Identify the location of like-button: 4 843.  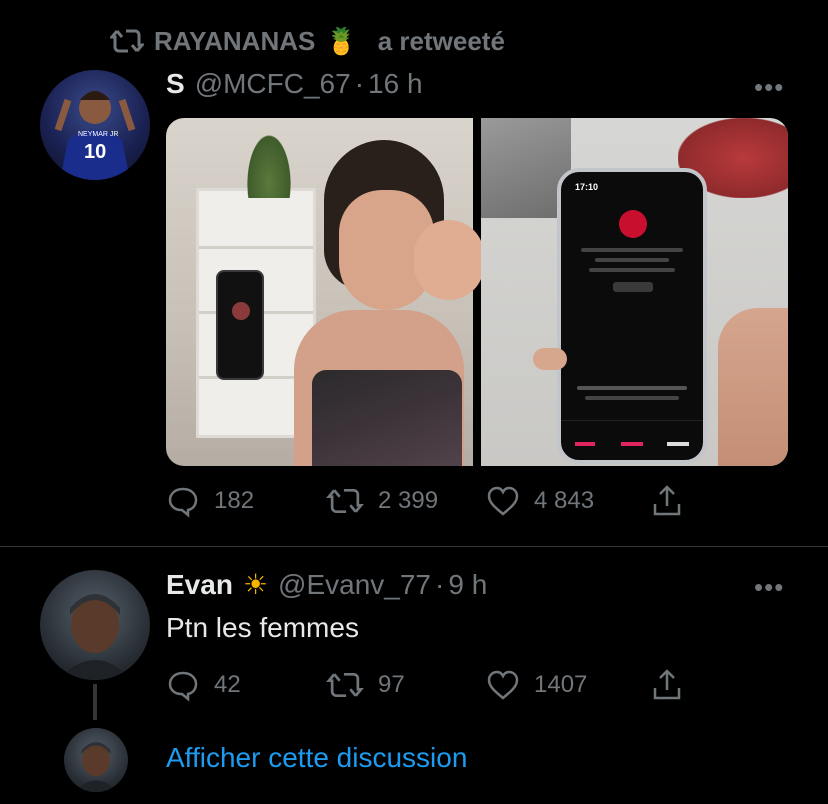
(569, 501).